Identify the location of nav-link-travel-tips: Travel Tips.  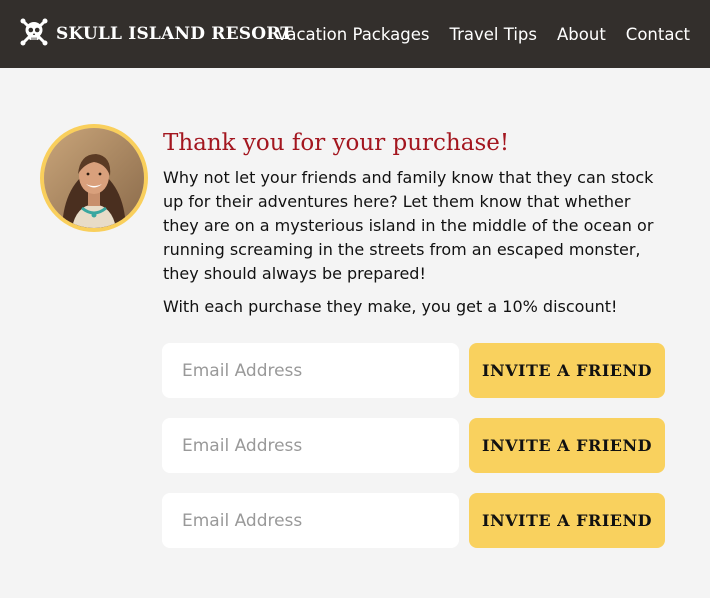
(493, 34).